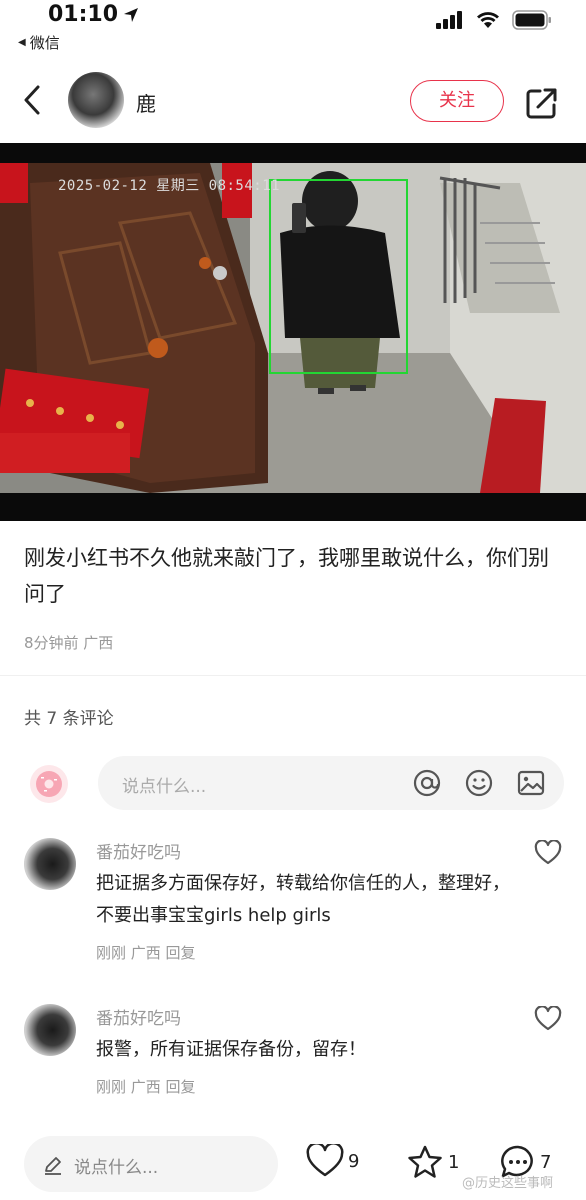 This screenshot has height=1200, width=586. Describe the element at coordinates (508, 1183) in the screenshot. I see `watermark-text: @历史这些事啊` at that location.